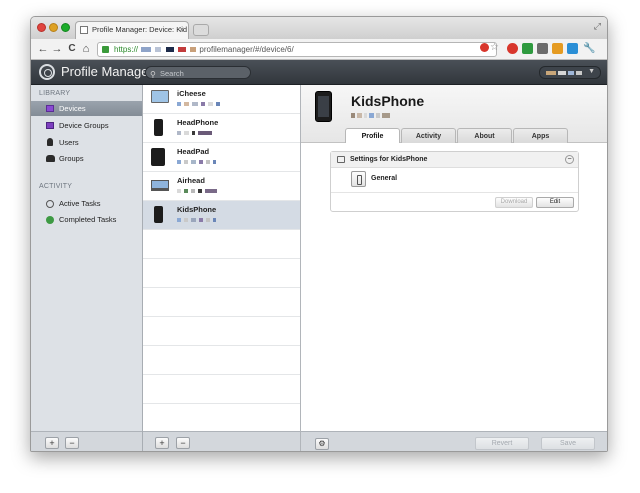 The image size is (640, 493). I want to click on settings-title: Settings for KidsPhone, so click(389, 159).